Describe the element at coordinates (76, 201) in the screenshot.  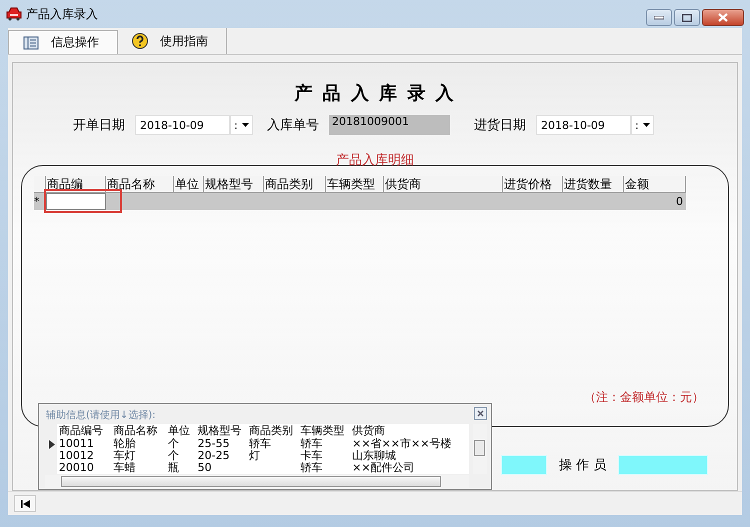
I see `table-cell` at that location.